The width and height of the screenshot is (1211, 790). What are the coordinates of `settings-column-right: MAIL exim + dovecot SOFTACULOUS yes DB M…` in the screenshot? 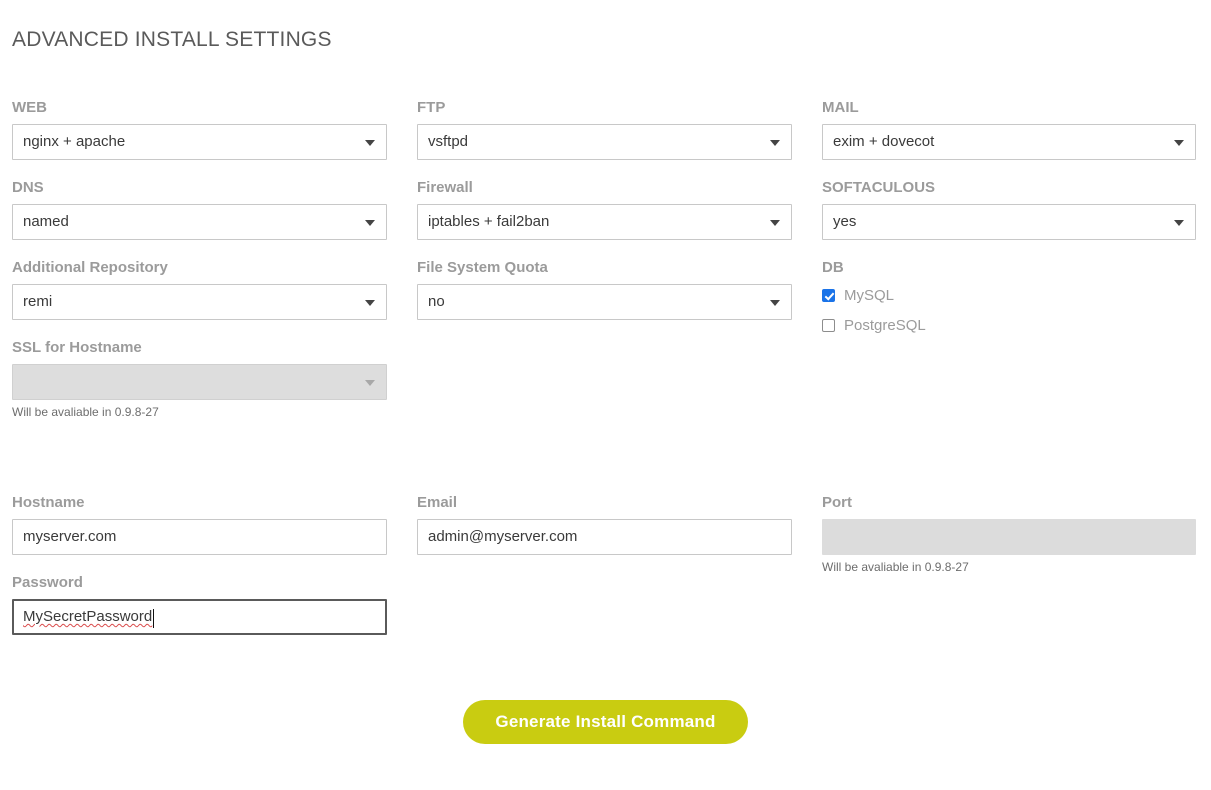 It's located at (1009, 226).